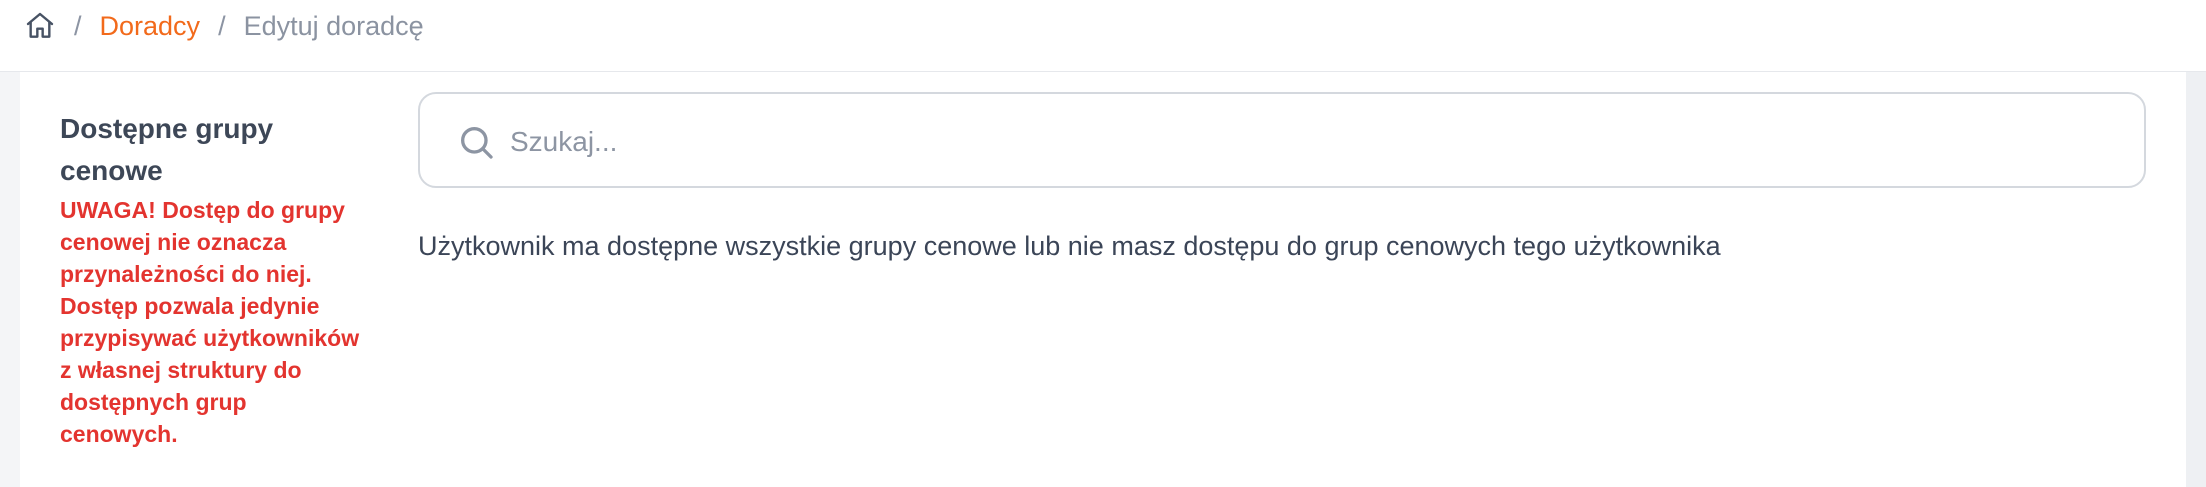 The width and height of the screenshot is (2206, 487). Describe the element at coordinates (1103, 36) in the screenshot. I see `top-bar: / Doradcy / Edytuj doradcę` at that location.